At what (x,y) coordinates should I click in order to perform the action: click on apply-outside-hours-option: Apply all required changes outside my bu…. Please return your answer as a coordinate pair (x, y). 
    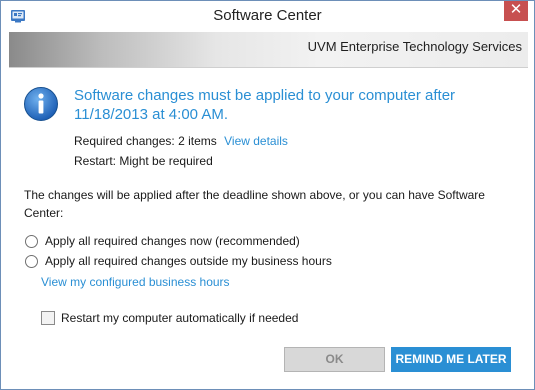
    Looking at the image, I should click on (178, 261).